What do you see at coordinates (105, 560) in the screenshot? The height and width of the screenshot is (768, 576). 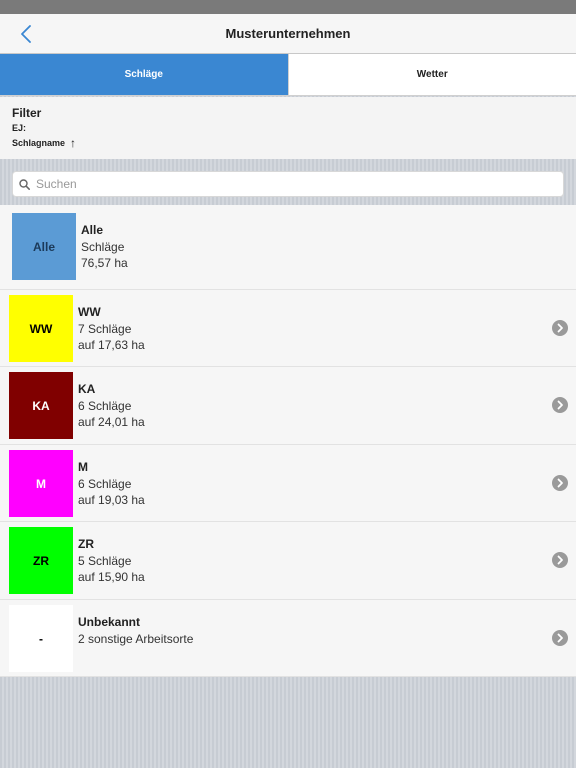 I see `list-item-subtitle: 5 Schläge` at bounding box center [105, 560].